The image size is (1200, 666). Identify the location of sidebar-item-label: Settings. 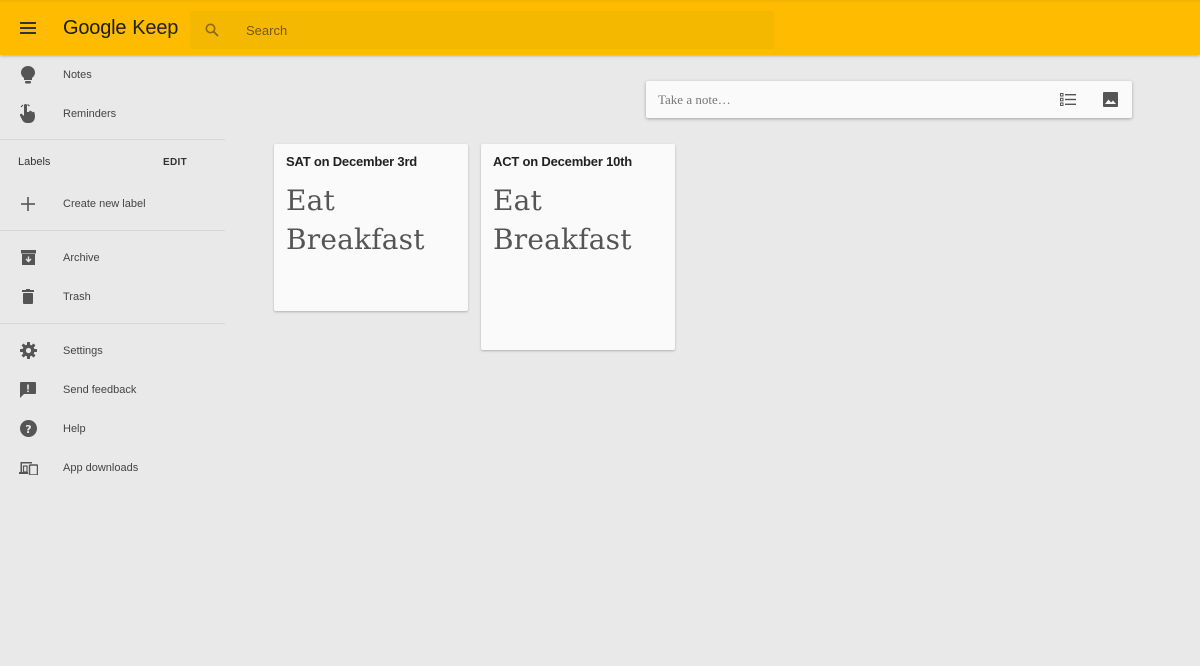
(83, 350).